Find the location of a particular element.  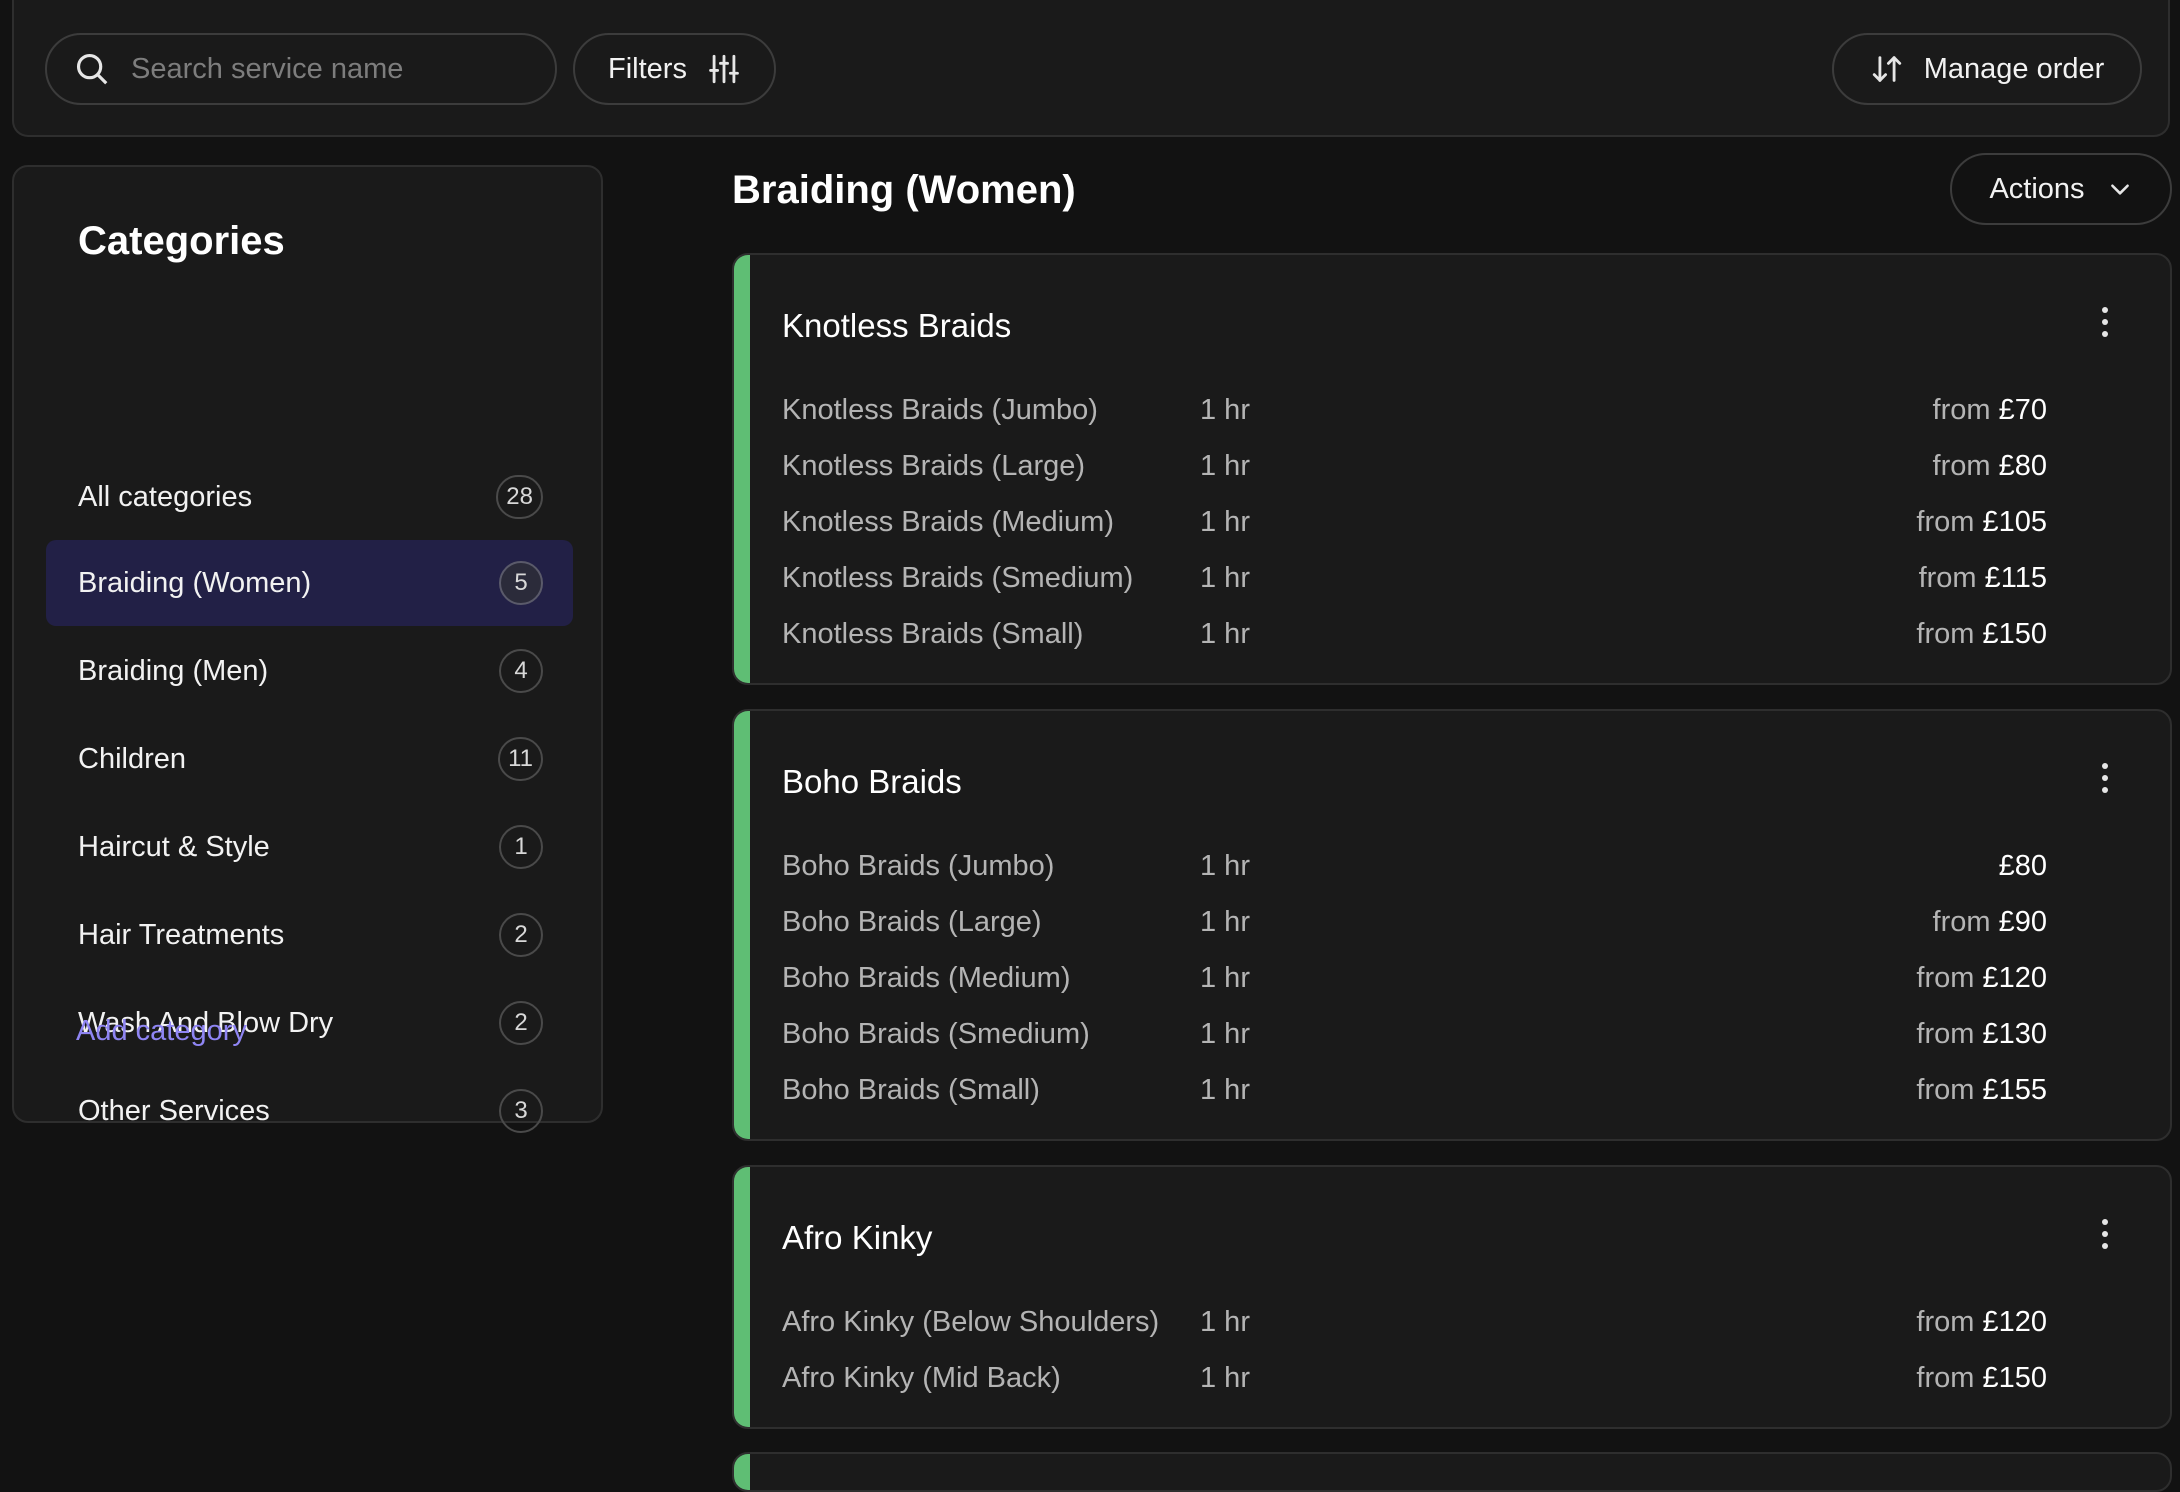

variant-price: from £130 is located at coordinates (1723, 1034).